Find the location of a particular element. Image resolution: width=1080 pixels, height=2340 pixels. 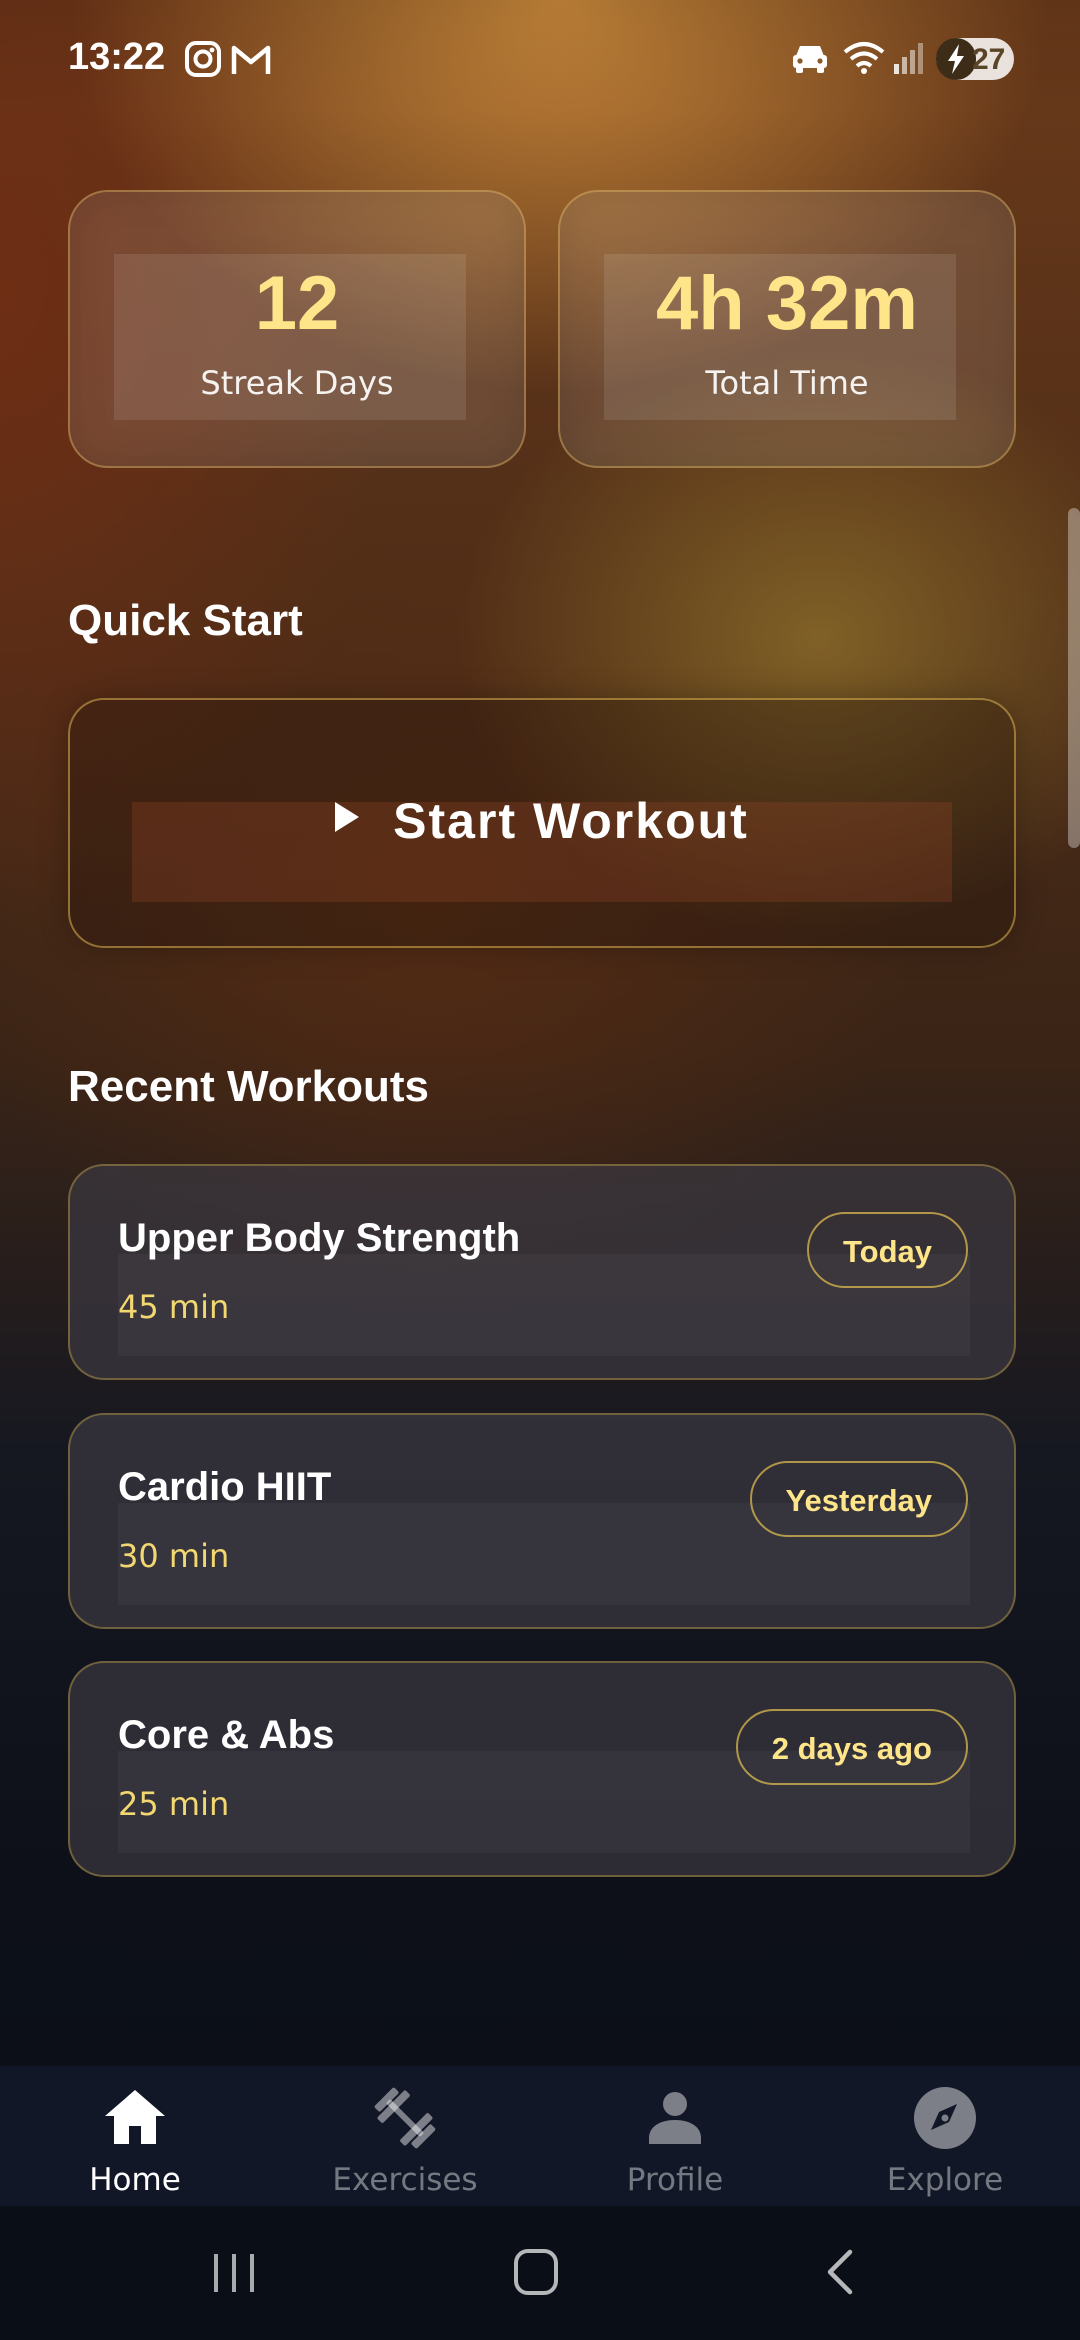

workout-date-badge: Yesterday is located at coordinates (858, 1499).